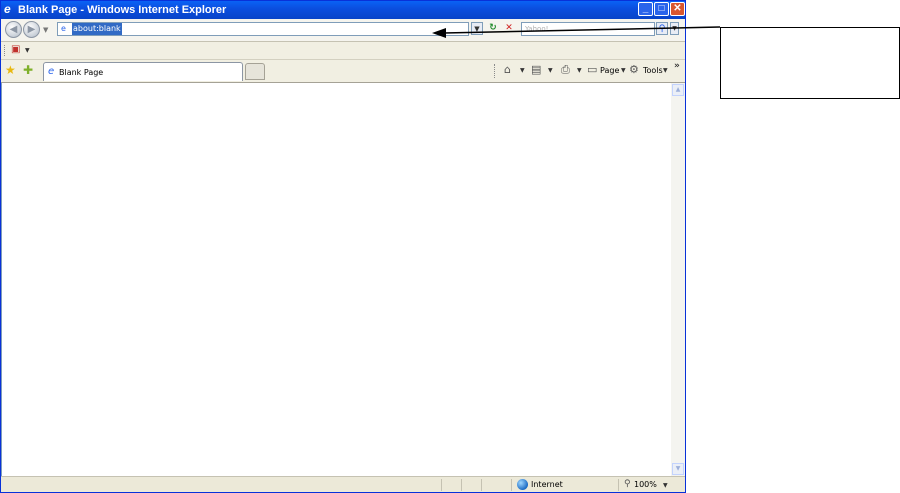 The height and width of the screenshot is (493, 900). Describe the element at coordinates (27, 50) in the screenshot. I see `feeds-dropdown: ▼` at that location.